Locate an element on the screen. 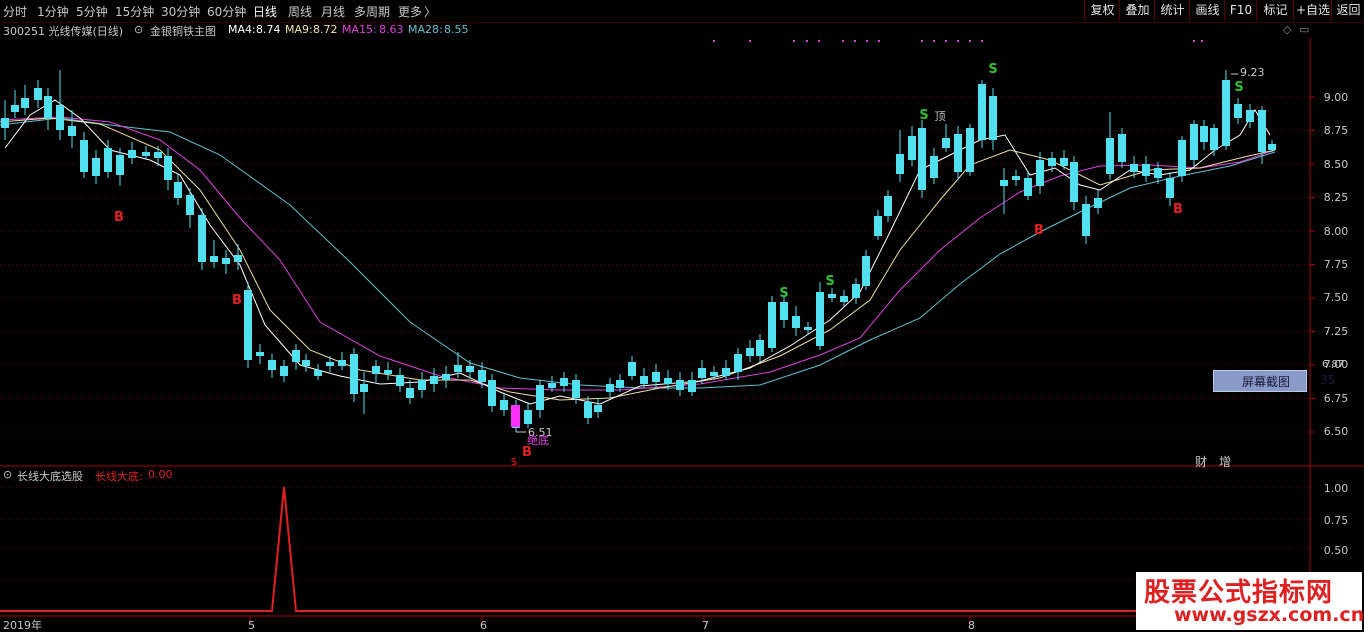  popup-value: 35 is located at coordinates (1328, 380).